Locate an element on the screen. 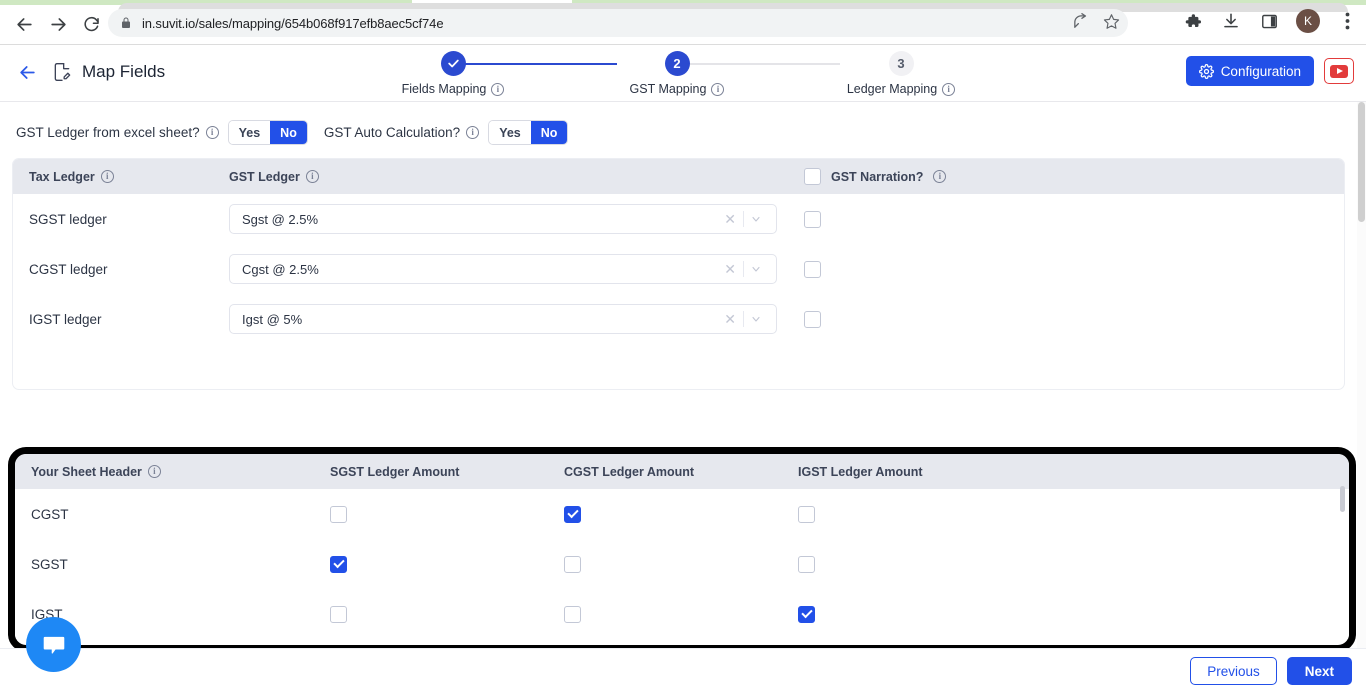 The height and width of the screenshot is (693, 1366). row-cgst-cell is located at coordinates (681, 564).